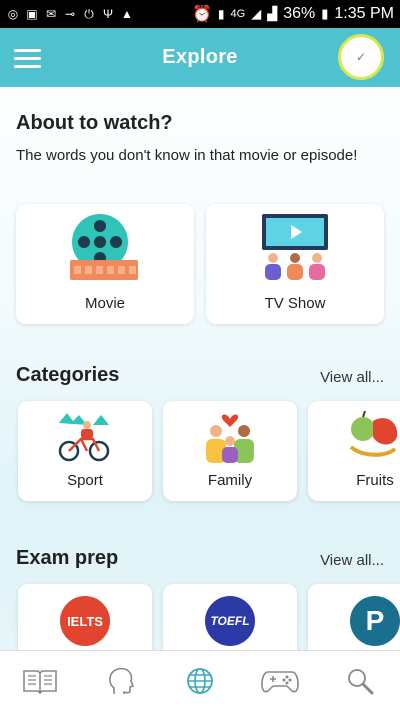  Describe the element at coordinates (104, 303) in the screenshot. I see `movie-card-label: Movie` at that location.